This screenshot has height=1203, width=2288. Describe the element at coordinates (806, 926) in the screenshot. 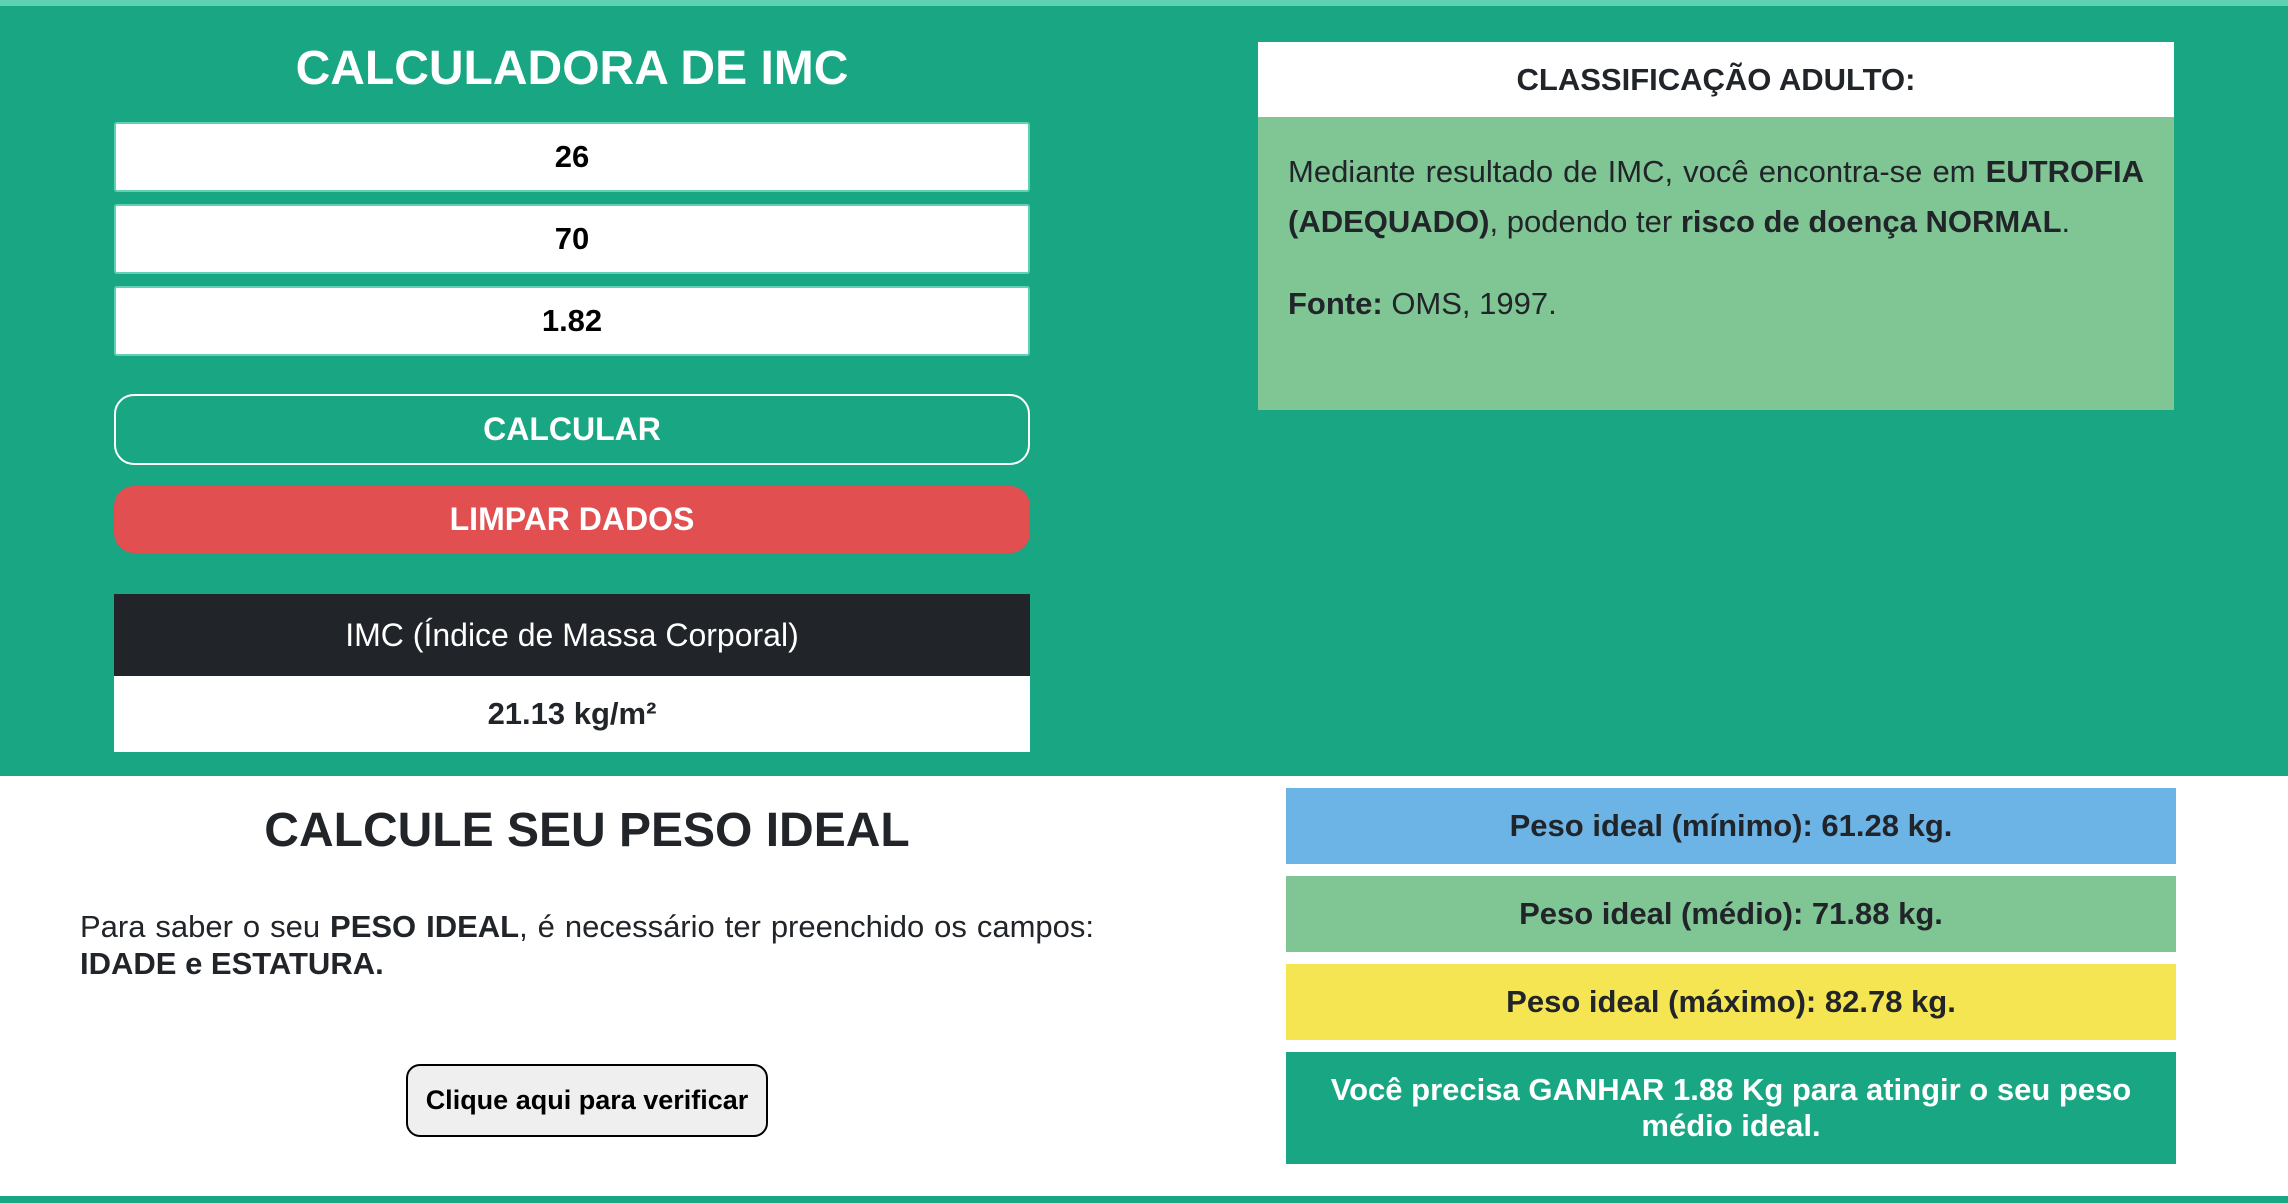

I see `instructions-mid: , é necessário ter preenchido os campos:` at that location.